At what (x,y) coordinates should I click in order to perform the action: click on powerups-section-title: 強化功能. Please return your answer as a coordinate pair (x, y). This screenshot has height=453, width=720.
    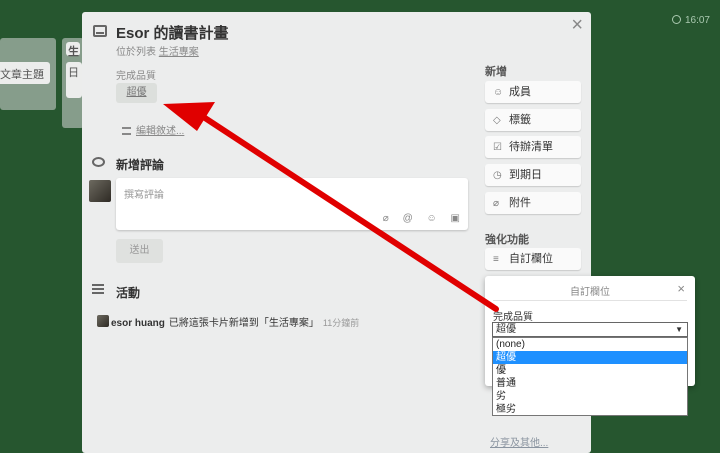
    Looking at the image, I should click on (507, 240).